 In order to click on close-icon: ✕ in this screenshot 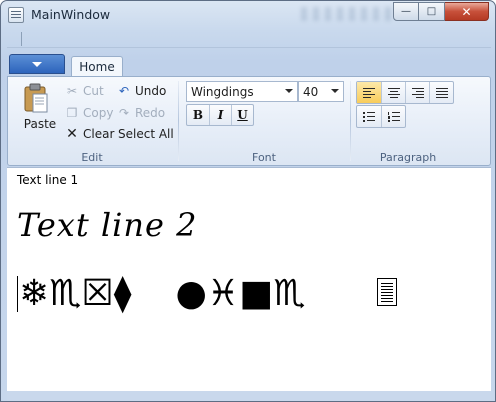, I will do `click(466, 11)`.